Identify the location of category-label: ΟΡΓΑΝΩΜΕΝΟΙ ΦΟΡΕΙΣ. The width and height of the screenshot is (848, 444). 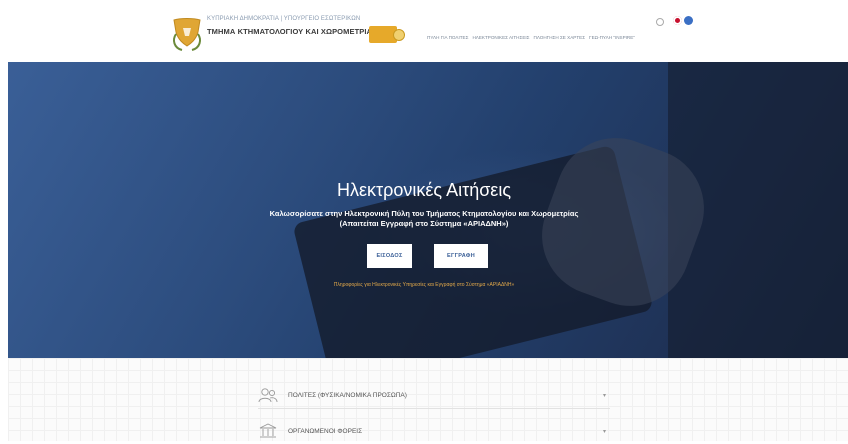
(325, 431).